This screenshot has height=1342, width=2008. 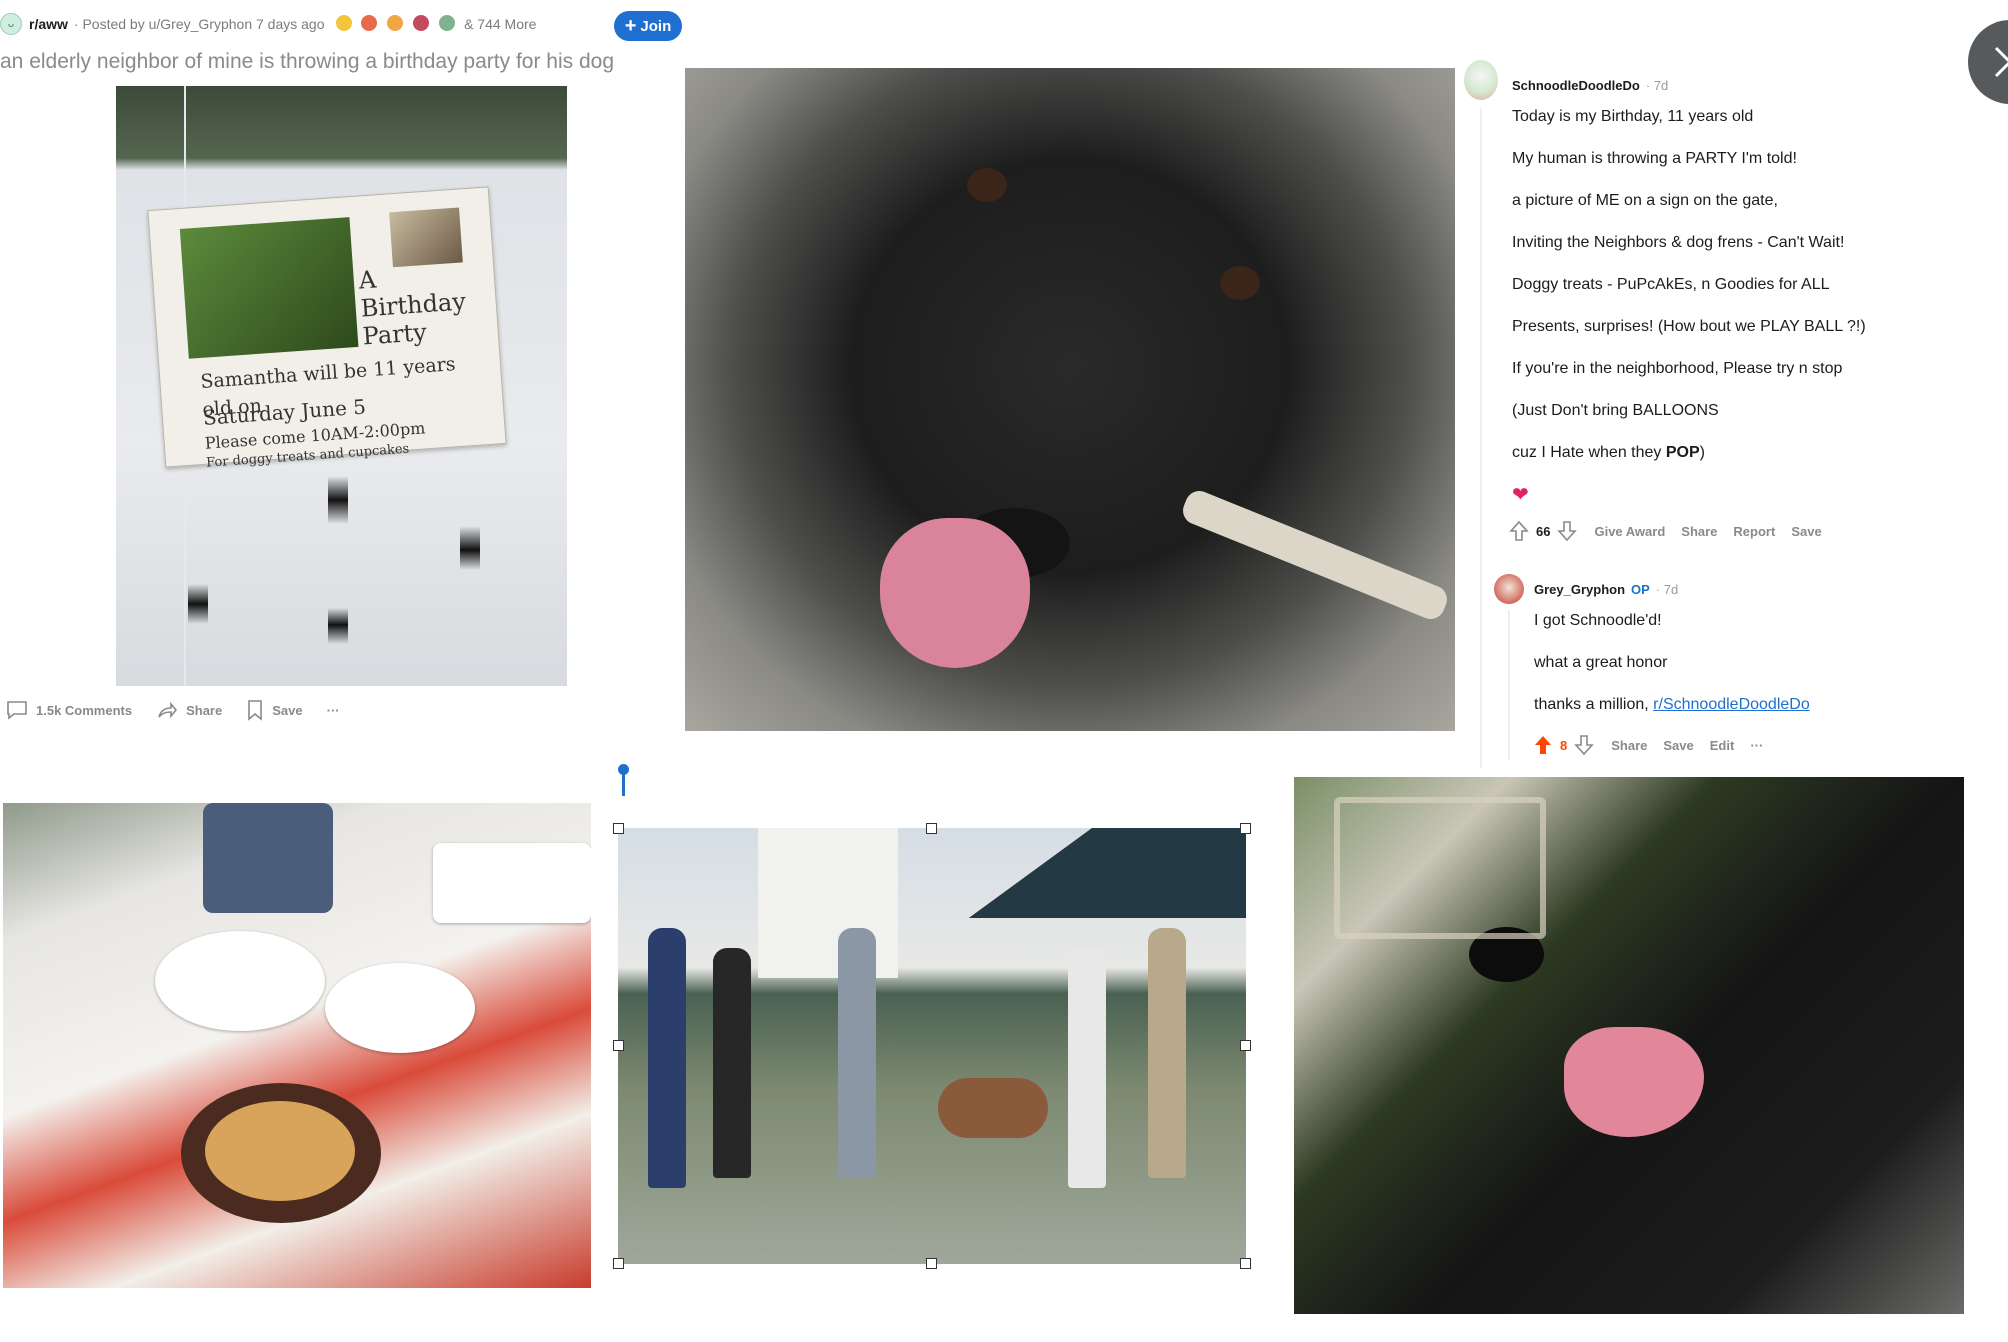 What do you see at coordinates (630, 26) in the screenshot?
I see `plus-icon: +` at bounding box center [630, 26].